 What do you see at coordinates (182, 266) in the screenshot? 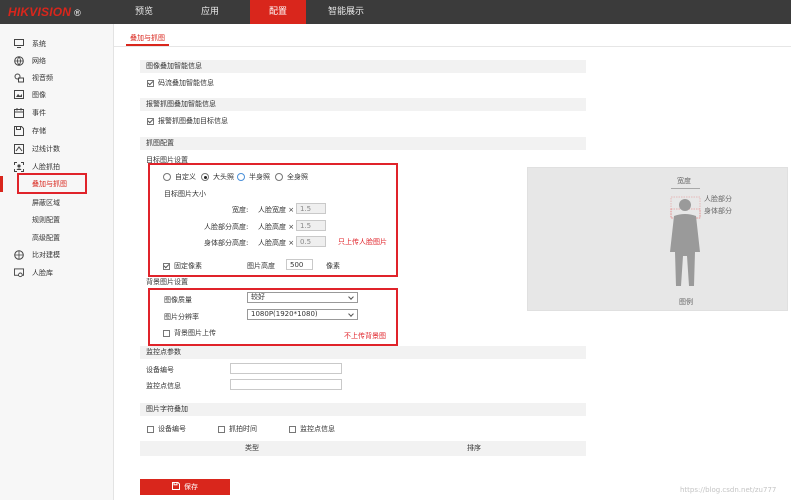
I see `fixed-pixel-row: 固定像素` at bounding box center [182, 266].